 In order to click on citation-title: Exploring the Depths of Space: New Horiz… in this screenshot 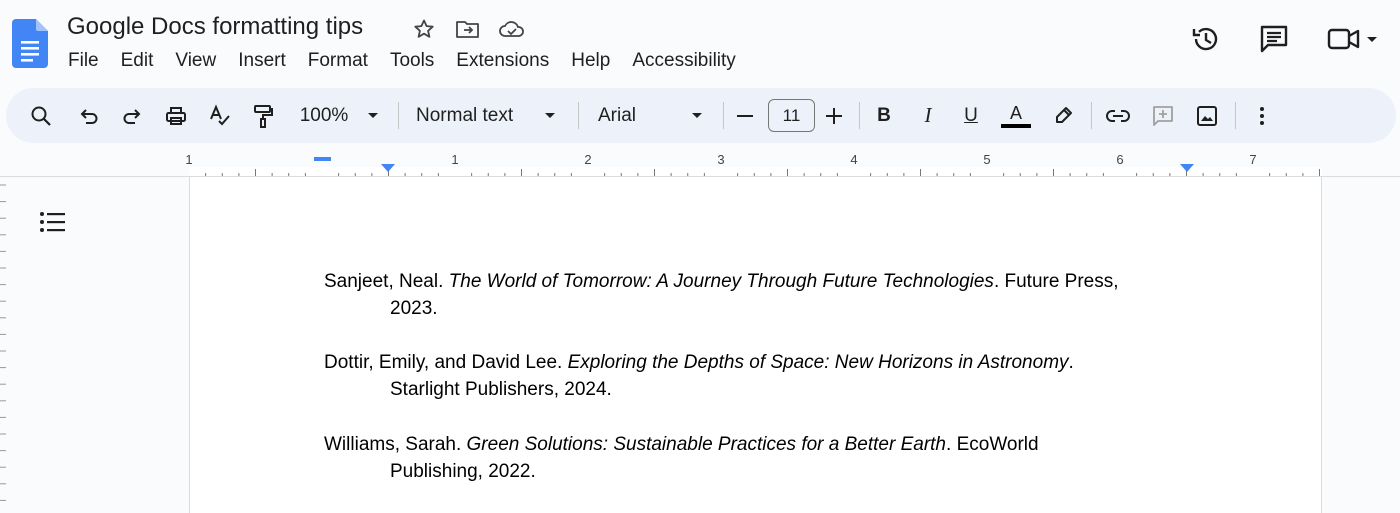, I will do `click(818, 362)`.